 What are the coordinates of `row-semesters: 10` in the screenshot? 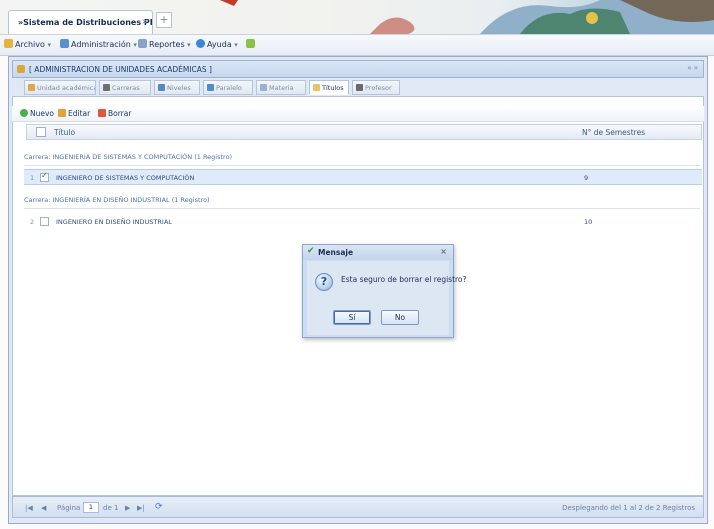 It's located at (588, 222).